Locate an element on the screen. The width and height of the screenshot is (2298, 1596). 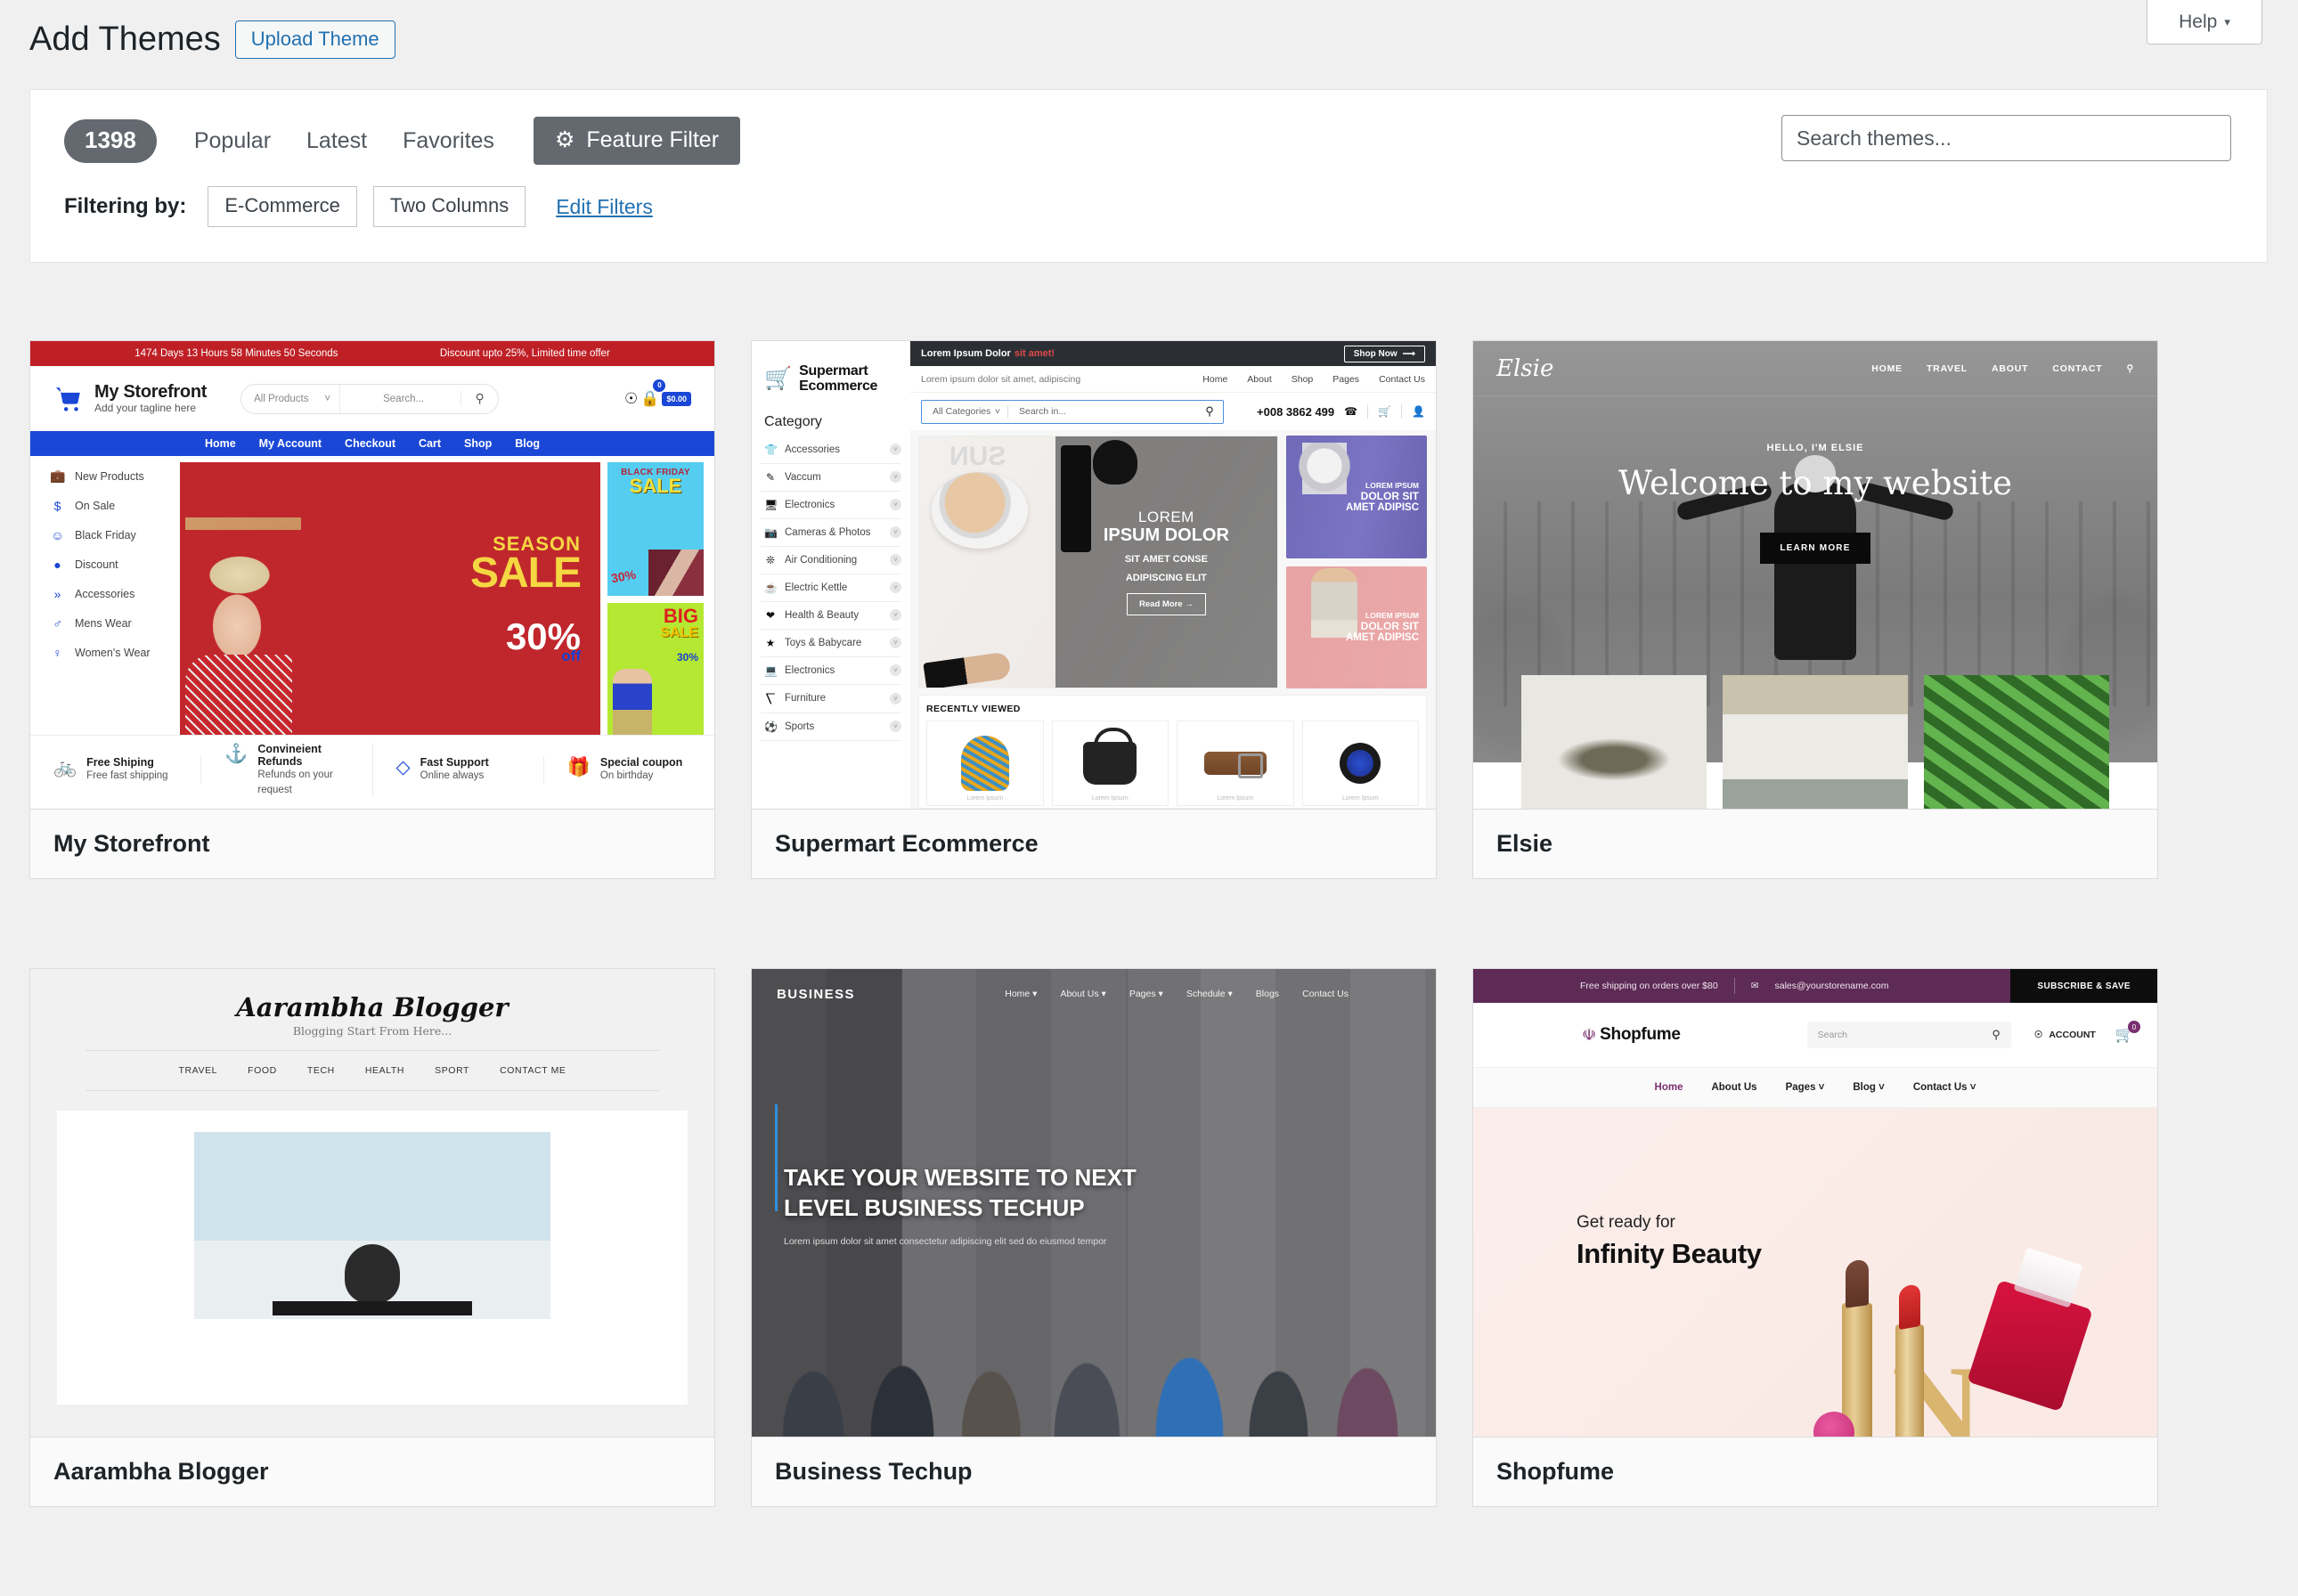
banner-line1: BIG is located at coordinates (681, 616).